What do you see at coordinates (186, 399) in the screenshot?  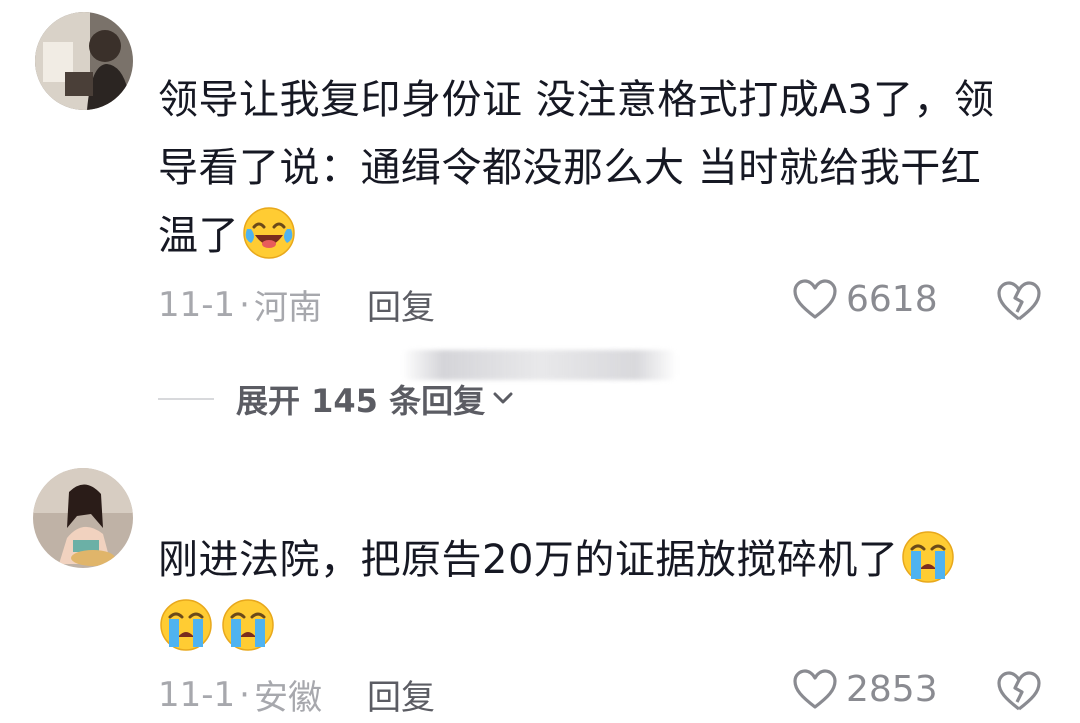 I see `divider-line` at bounding box center [186, 399].